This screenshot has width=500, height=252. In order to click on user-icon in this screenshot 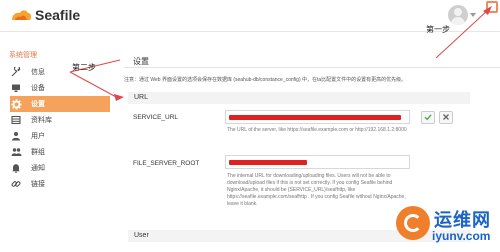, I will do `click(16, 136)`.